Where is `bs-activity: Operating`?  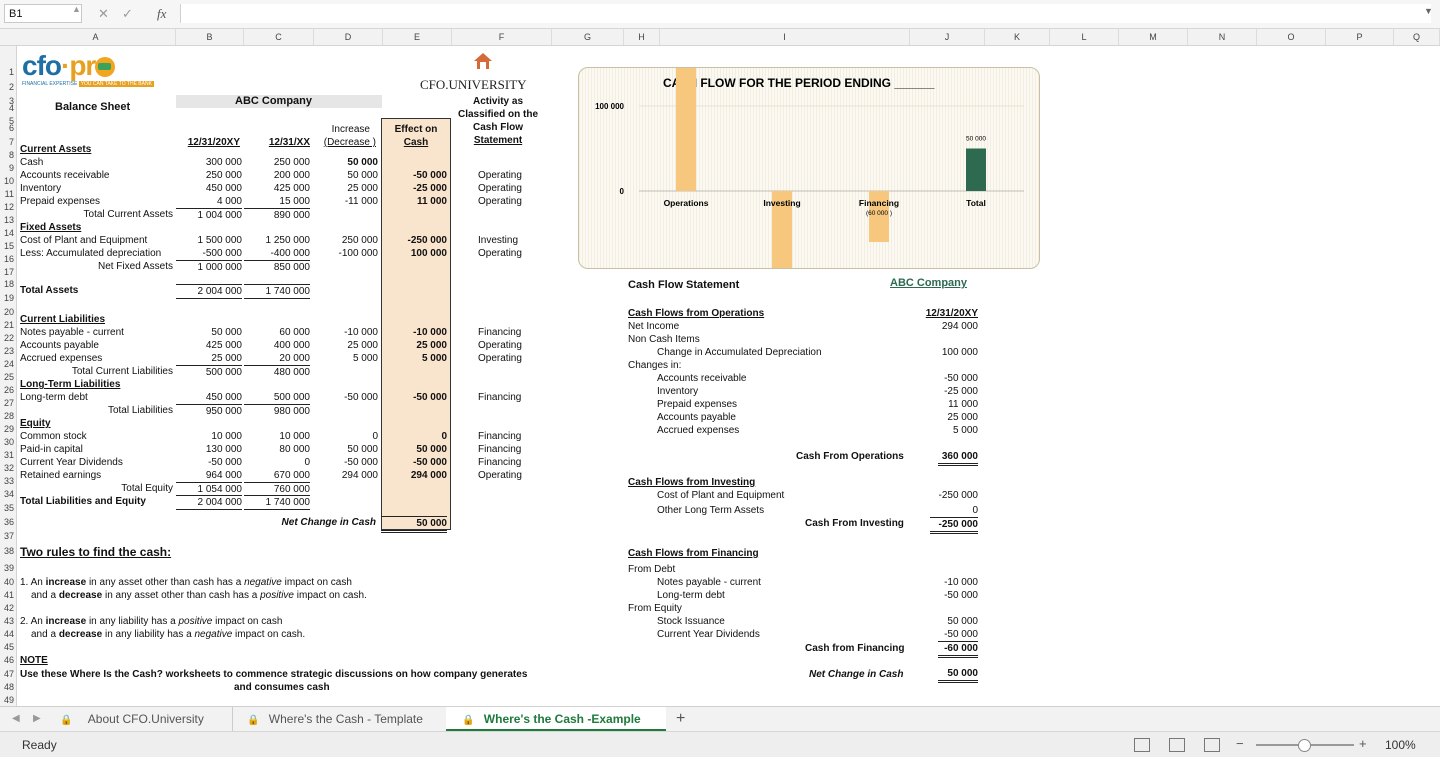
bs-activity: Operating is located at coordinates (500, 358).